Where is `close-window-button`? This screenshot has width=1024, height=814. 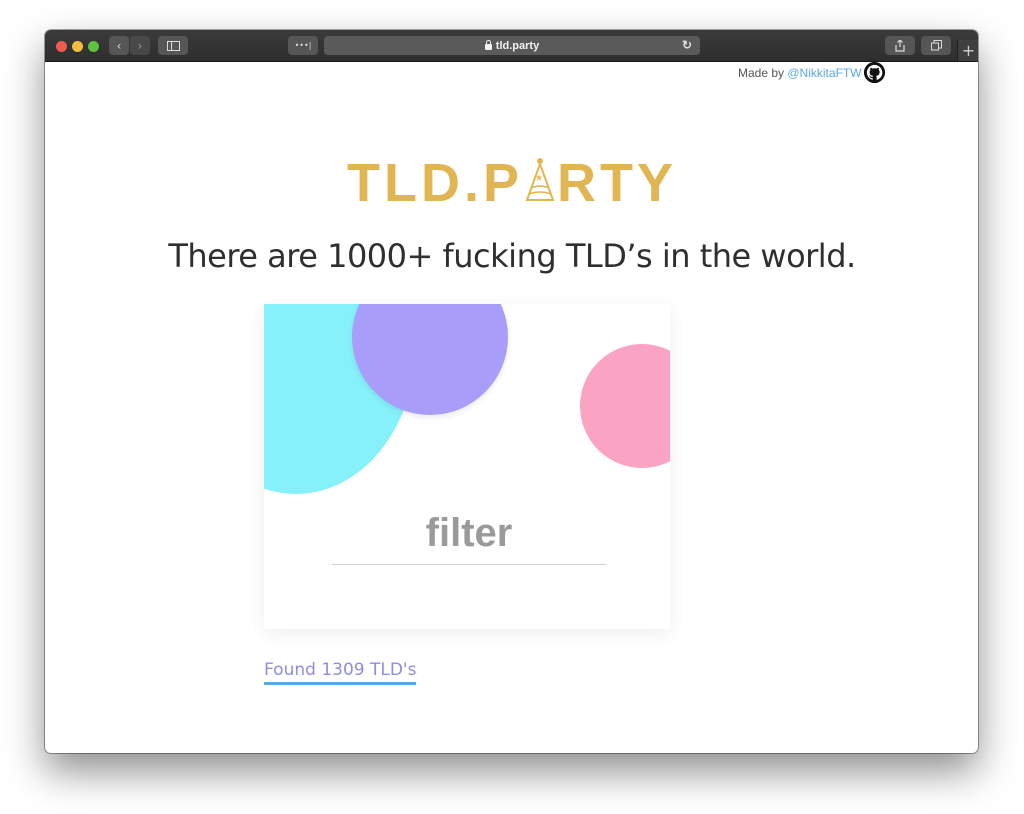
close-window-button is located at coordinates (61, 46).